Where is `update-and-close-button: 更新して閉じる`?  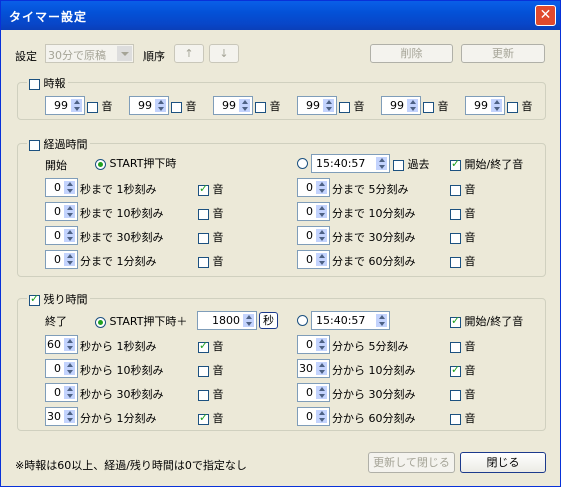 update-and-close-button: 更新して閉じる is located at coordinates (411, 462).